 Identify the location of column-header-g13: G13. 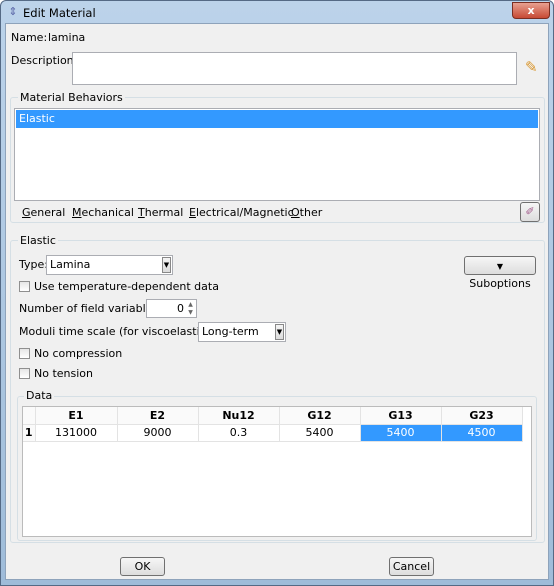
(401, 416).